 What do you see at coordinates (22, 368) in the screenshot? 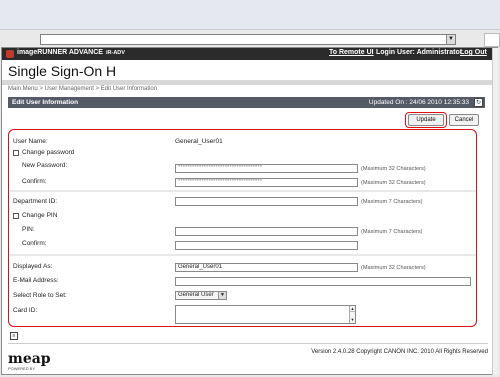
I see `meap-logo-sub: POWERED BY` at bounding box center [22, 368].